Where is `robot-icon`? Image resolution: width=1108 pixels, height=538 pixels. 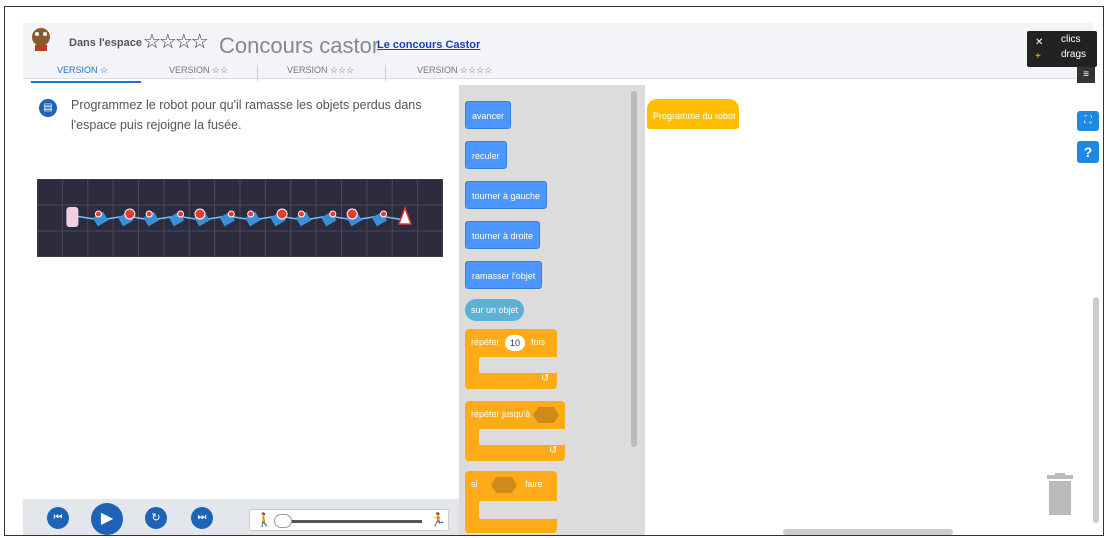
robot-icon is located at coordinates (72, 217).